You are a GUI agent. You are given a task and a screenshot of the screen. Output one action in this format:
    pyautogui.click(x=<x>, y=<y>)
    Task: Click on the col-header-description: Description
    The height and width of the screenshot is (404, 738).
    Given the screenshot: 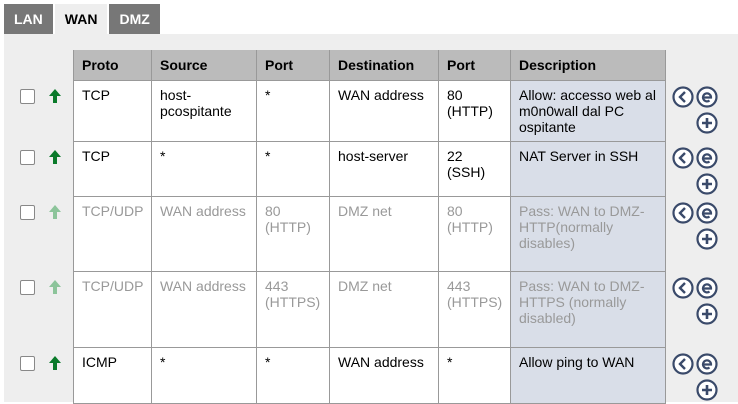 What is the action you would take?
    pyautogui.click(x=588, y=65)
    